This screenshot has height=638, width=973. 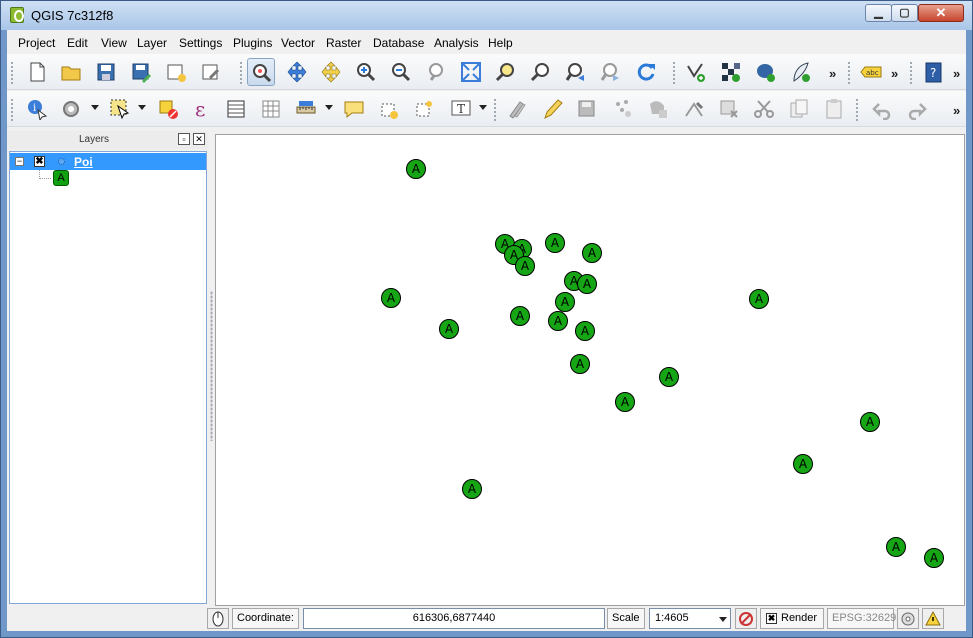 I want to click on panel-splitter, so click(x=211, y=370).